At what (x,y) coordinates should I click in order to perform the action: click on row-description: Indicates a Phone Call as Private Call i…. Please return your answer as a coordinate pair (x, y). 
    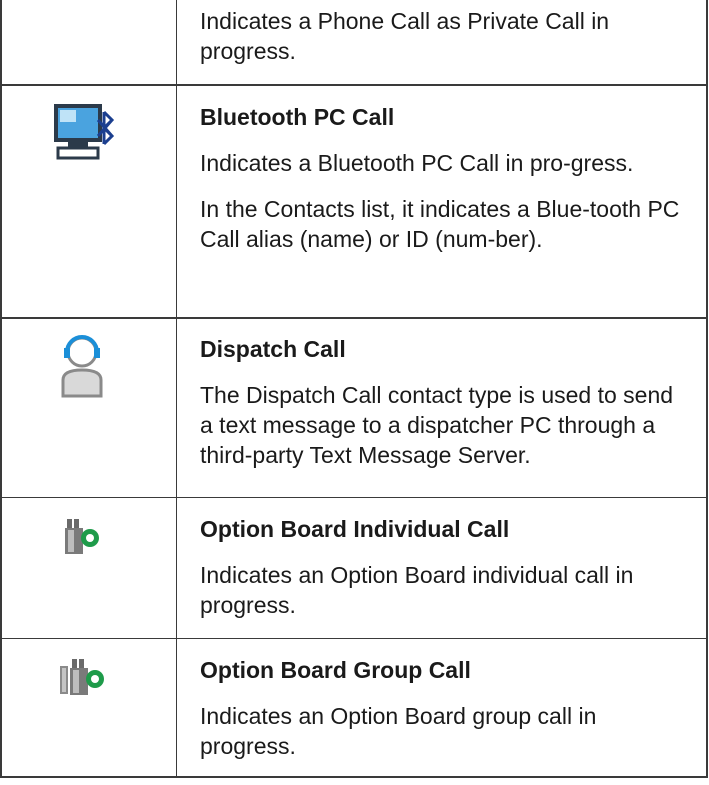
    Looking at the image, I should click on (405, 36).